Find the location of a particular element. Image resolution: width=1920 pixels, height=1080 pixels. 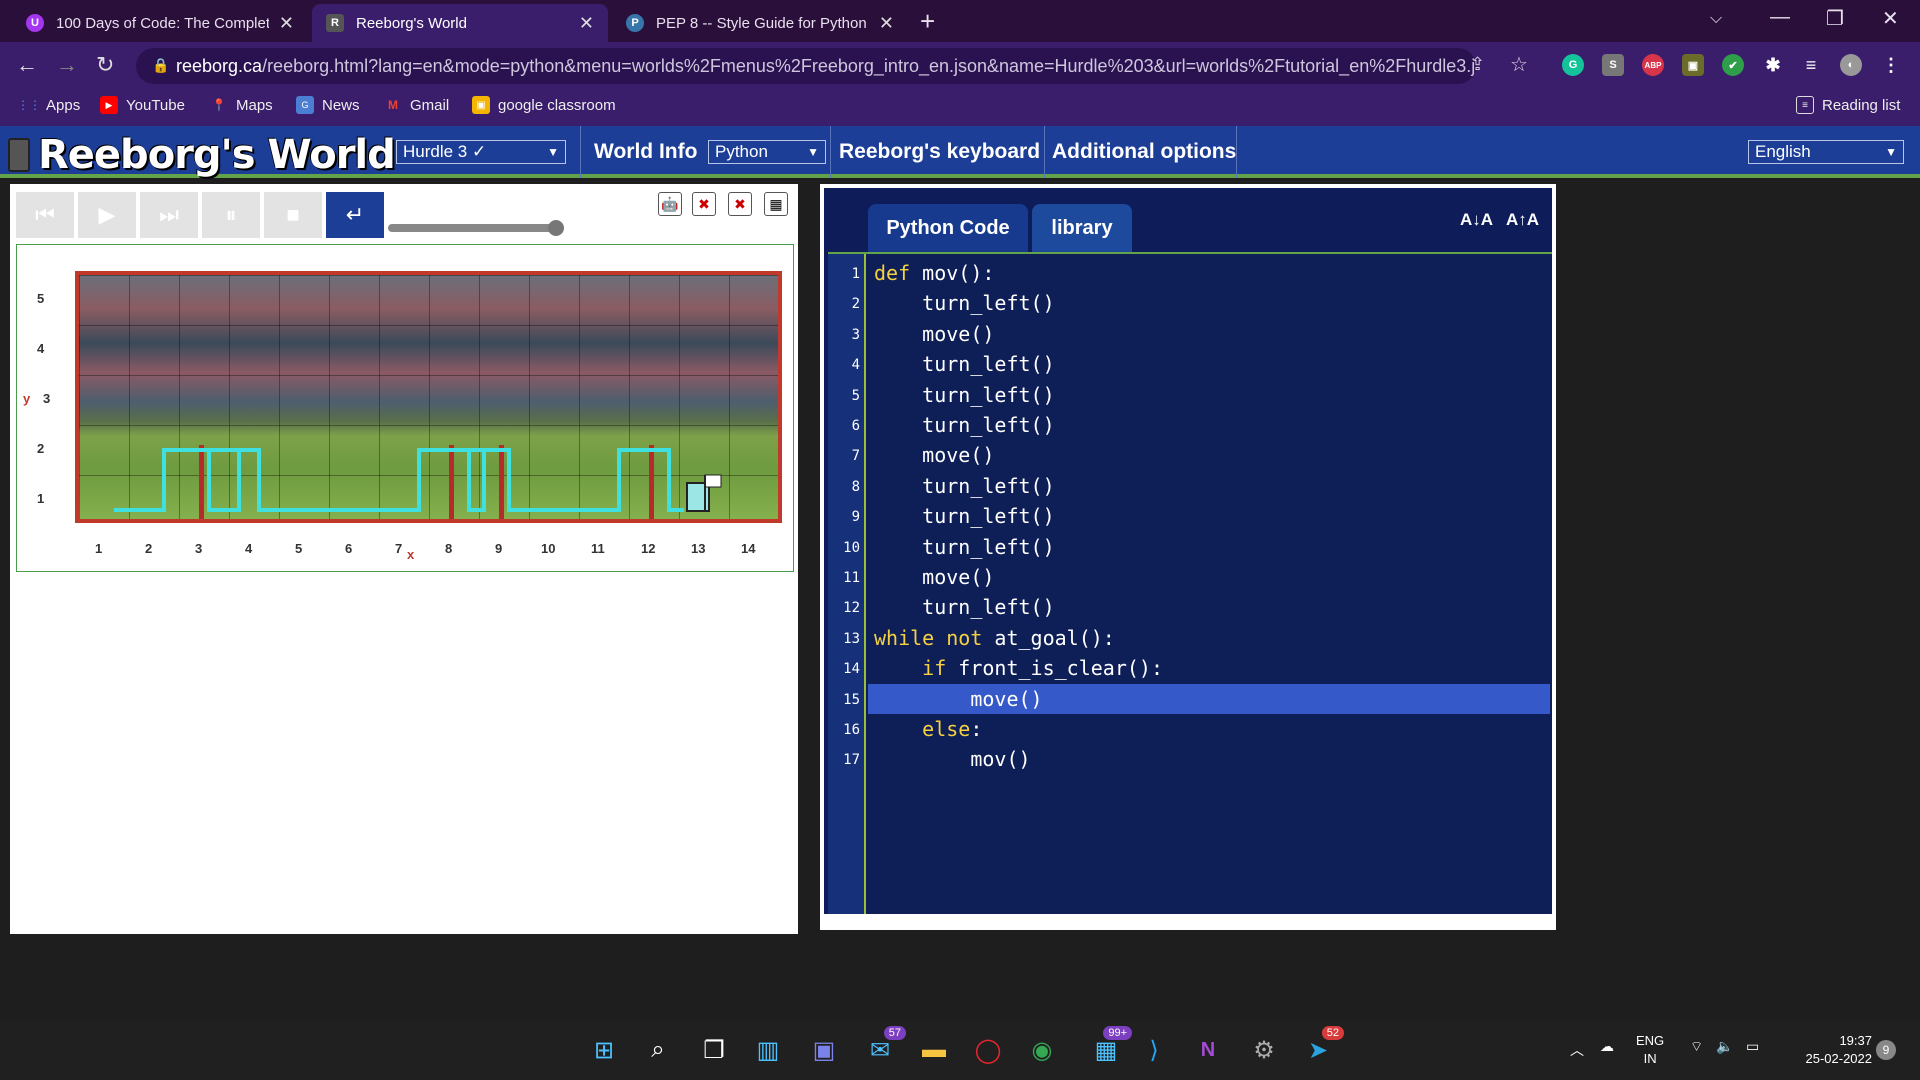

font-decrease-button: A↓A is located at coordinates (1476, 220).